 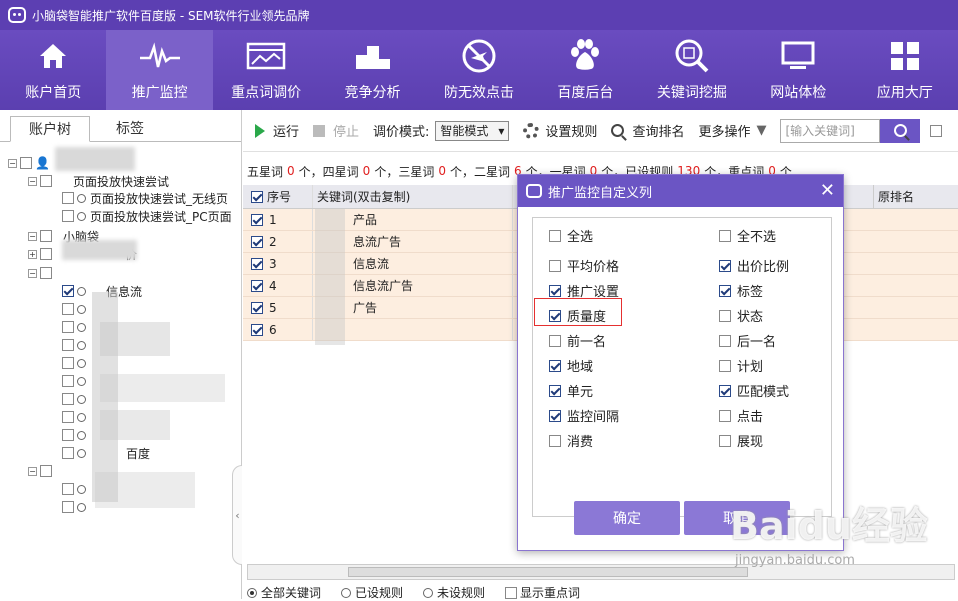 What do you see at coordinates (741, 365) in the screenshot?
I see `column-option: 计划` at bounding box center [741, 365].